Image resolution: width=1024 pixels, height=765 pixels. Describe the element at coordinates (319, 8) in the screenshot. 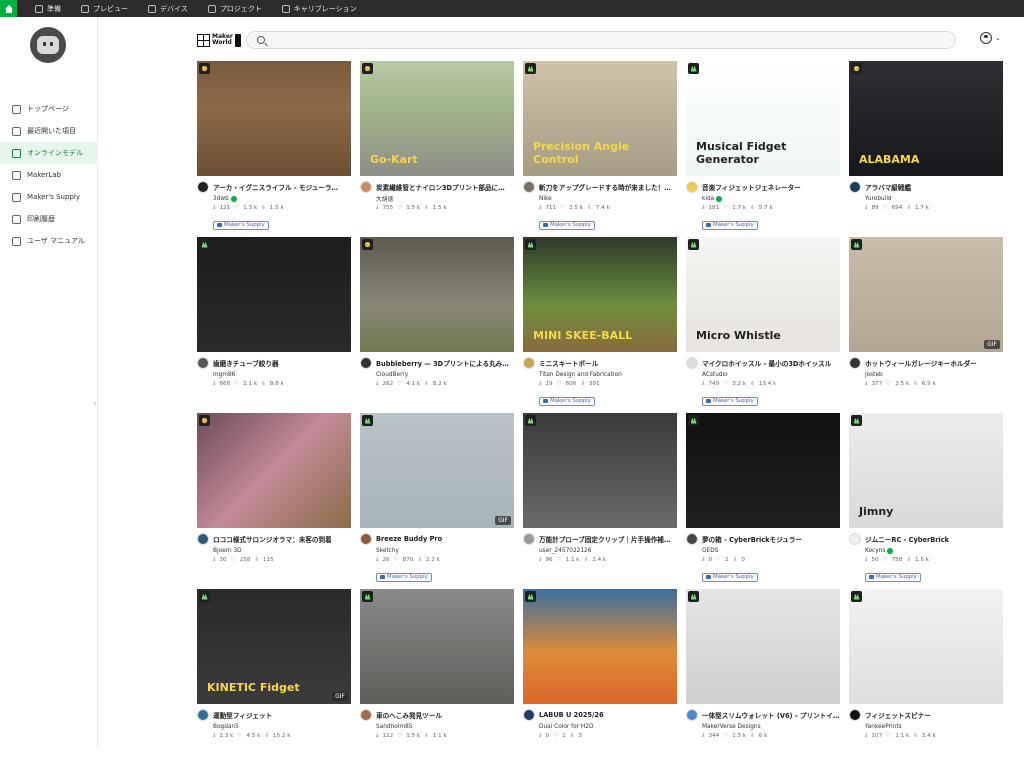

I see `tab-4: キャリブレーション` at that location.